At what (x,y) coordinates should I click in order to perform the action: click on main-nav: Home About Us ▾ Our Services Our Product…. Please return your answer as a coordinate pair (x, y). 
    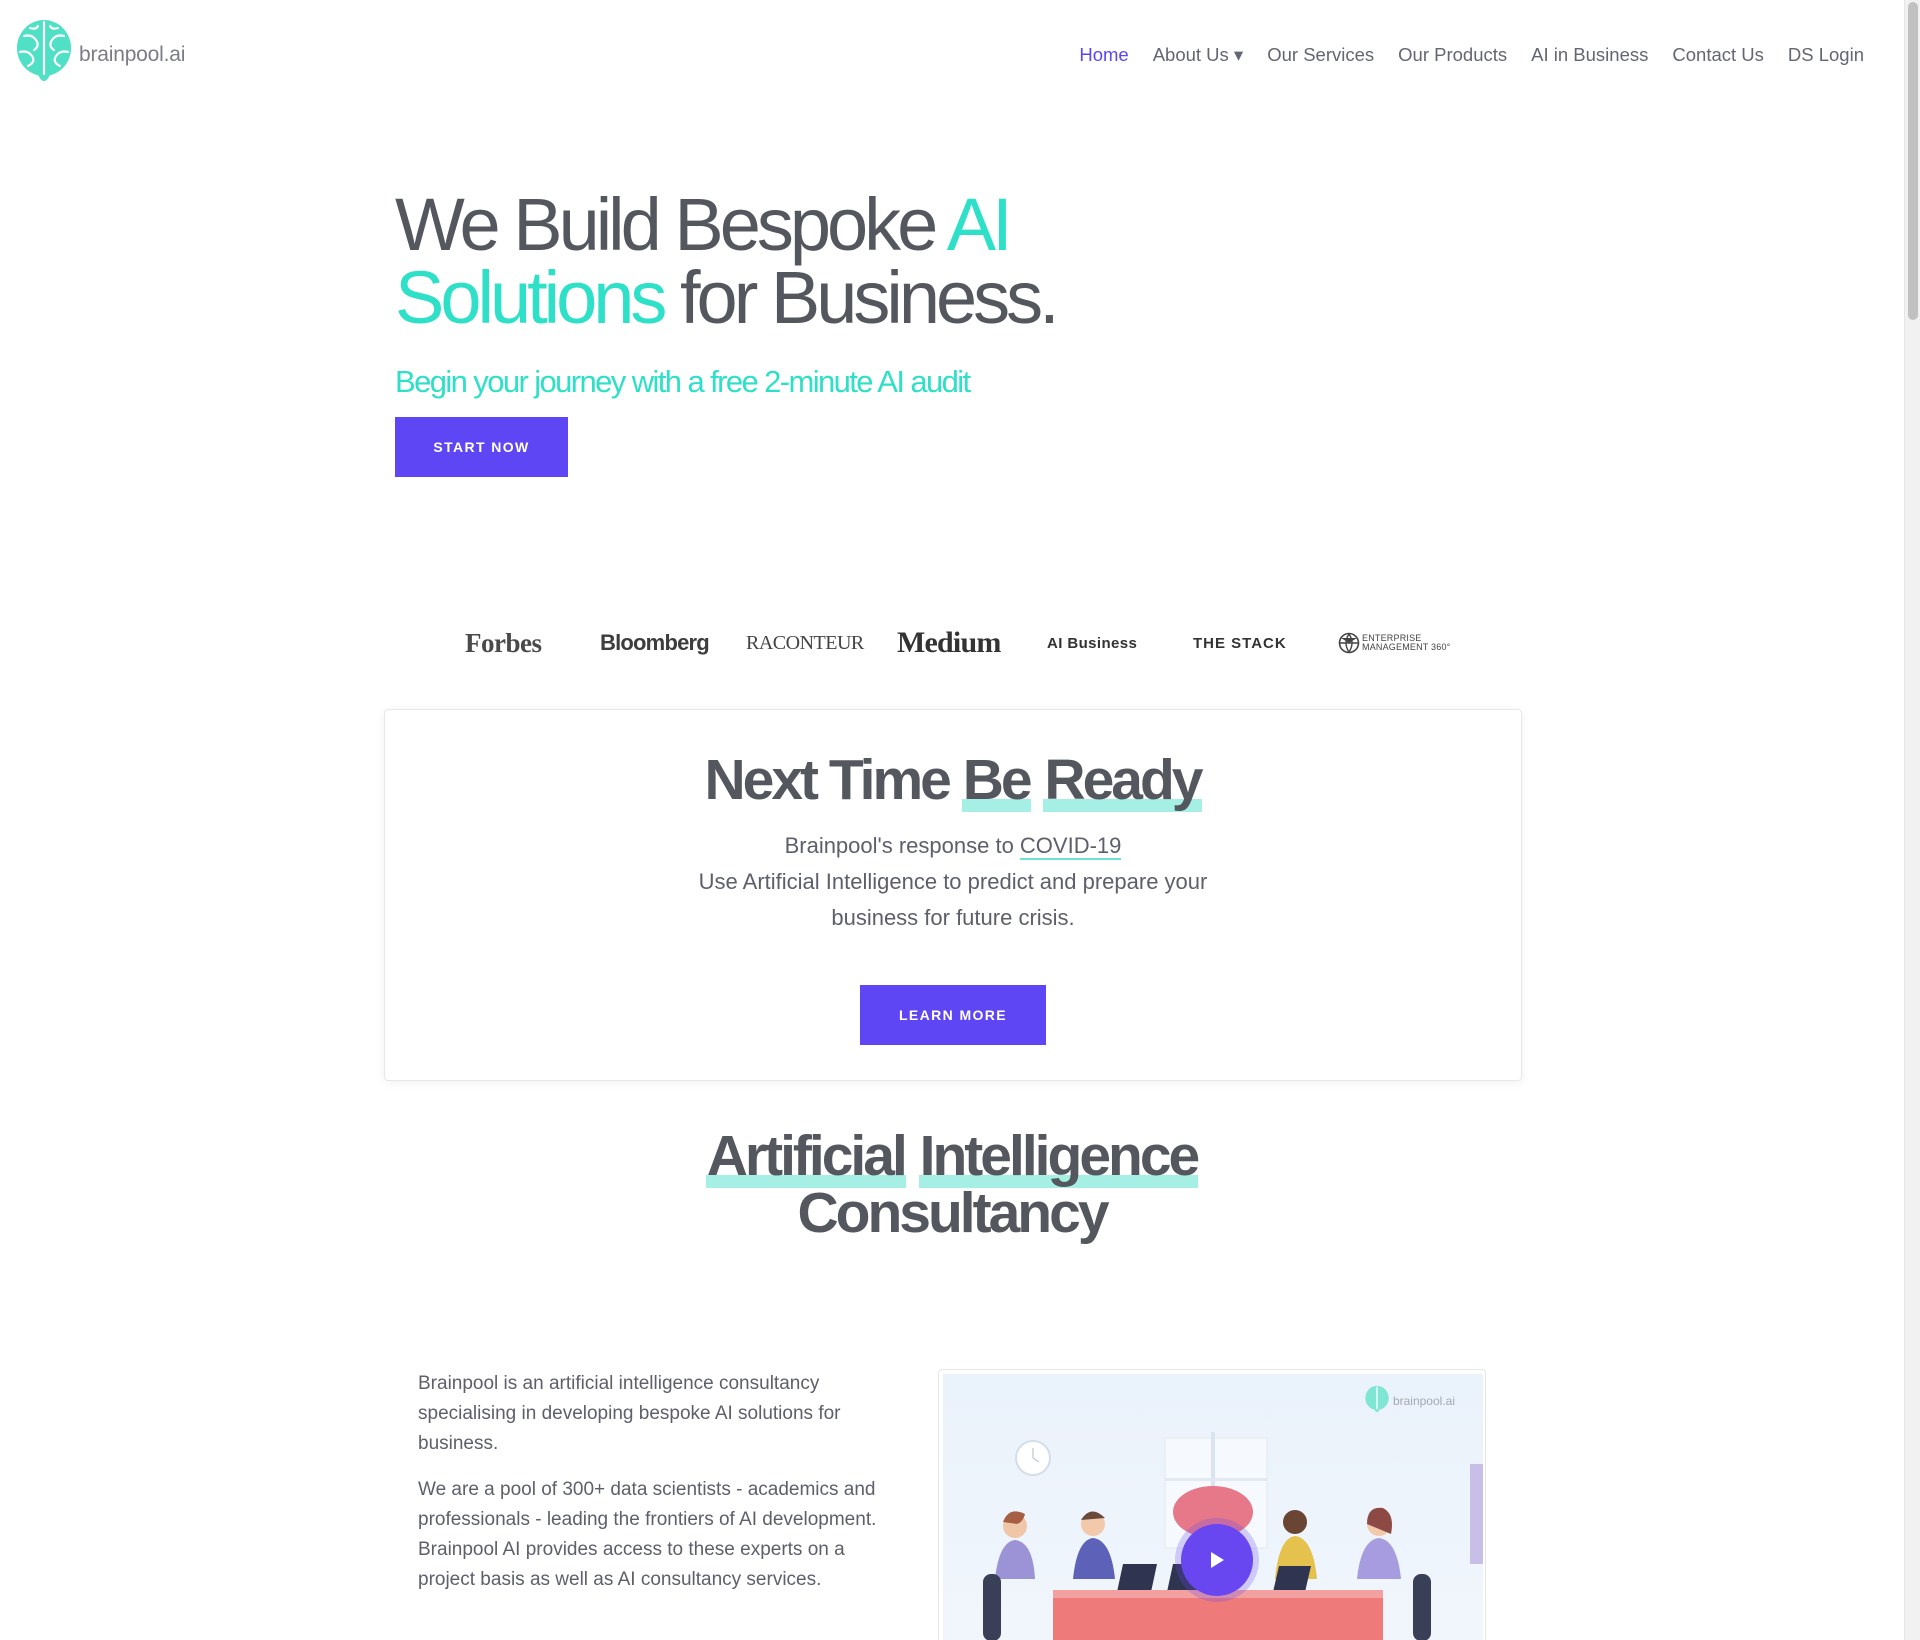
    Looking at the image, I should click on (1459, 55).